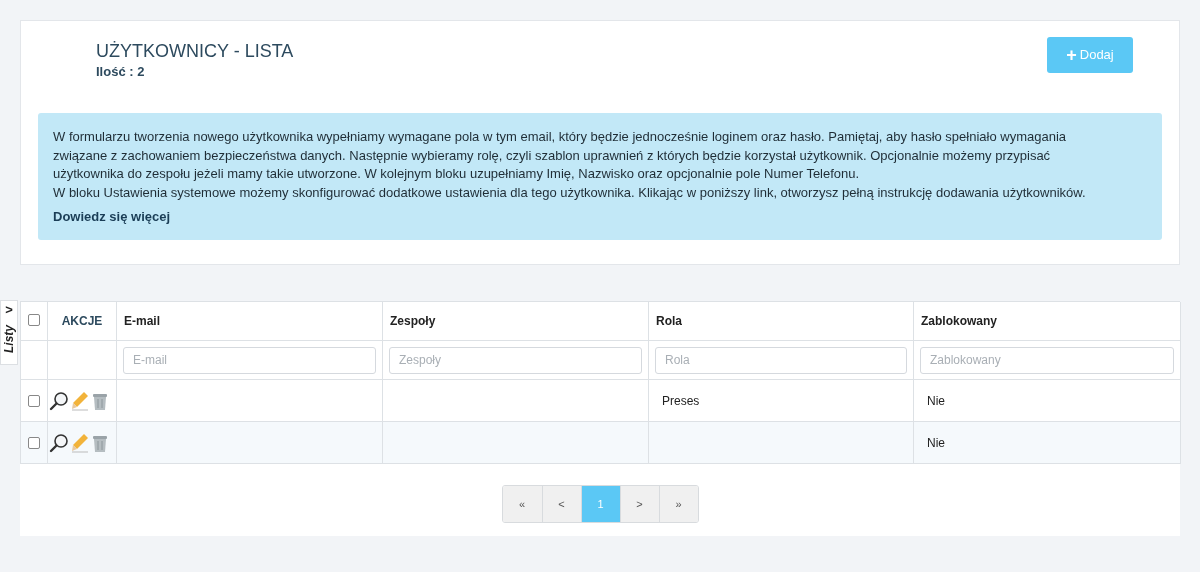 The image size is (1200, 572). I want to click on chevron-icon: >, so click(9, 310).